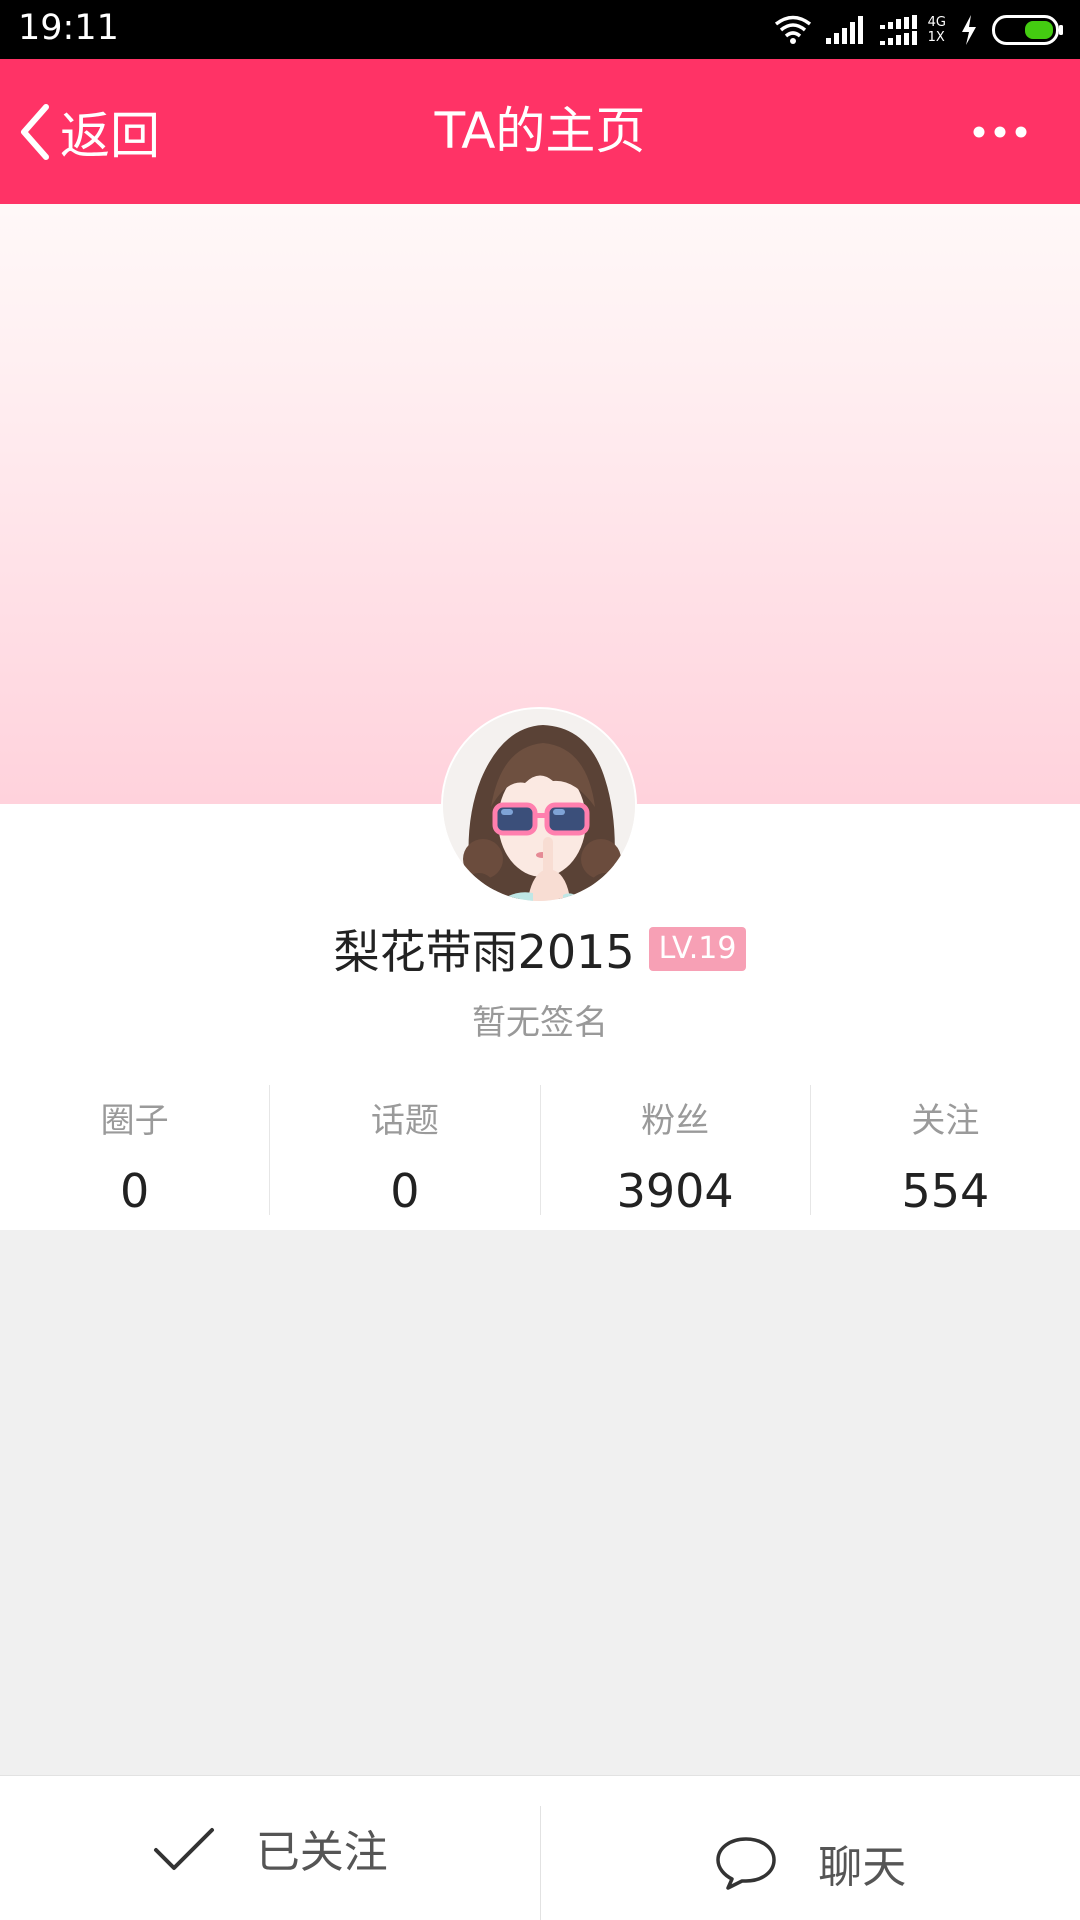 The height and width of the screenshot is (1920, 1080). I want to click on page-title: TA的主页, so click(540, 131).